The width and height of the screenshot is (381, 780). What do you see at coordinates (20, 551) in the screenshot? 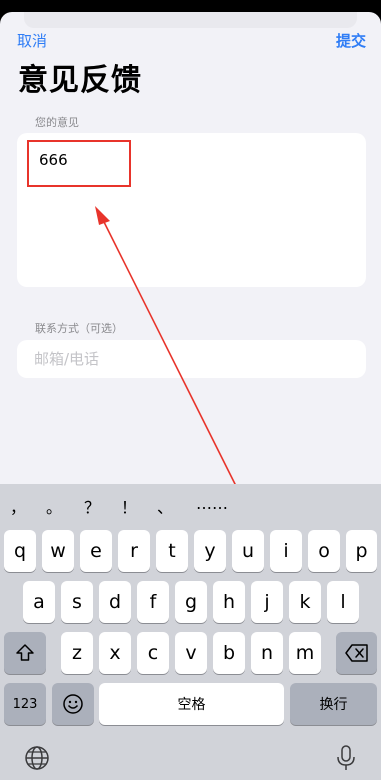
I see `key: q` at bounding box center [20, 551].